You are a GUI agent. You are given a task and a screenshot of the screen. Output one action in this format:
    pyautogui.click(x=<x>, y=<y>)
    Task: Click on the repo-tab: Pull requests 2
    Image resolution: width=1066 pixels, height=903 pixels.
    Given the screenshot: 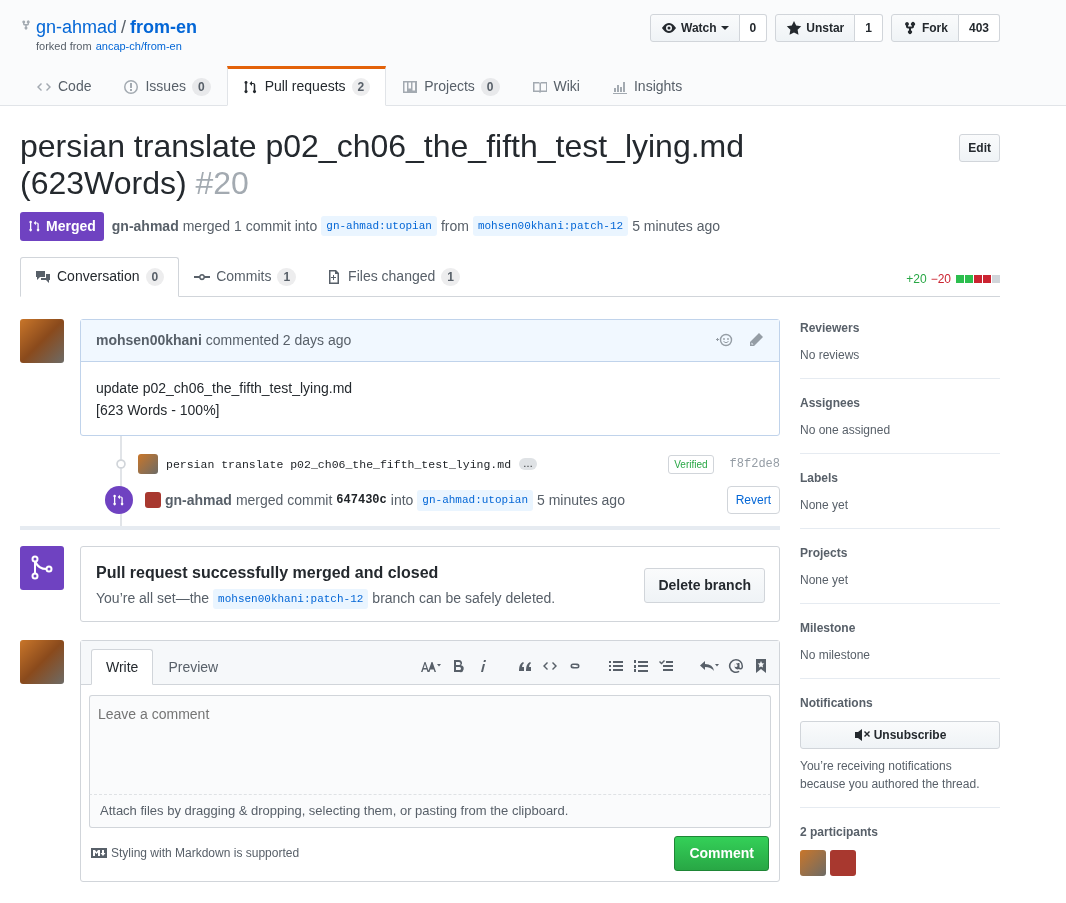 What is the action you would take?
    pyautogui.click(x=306, y=86)
    